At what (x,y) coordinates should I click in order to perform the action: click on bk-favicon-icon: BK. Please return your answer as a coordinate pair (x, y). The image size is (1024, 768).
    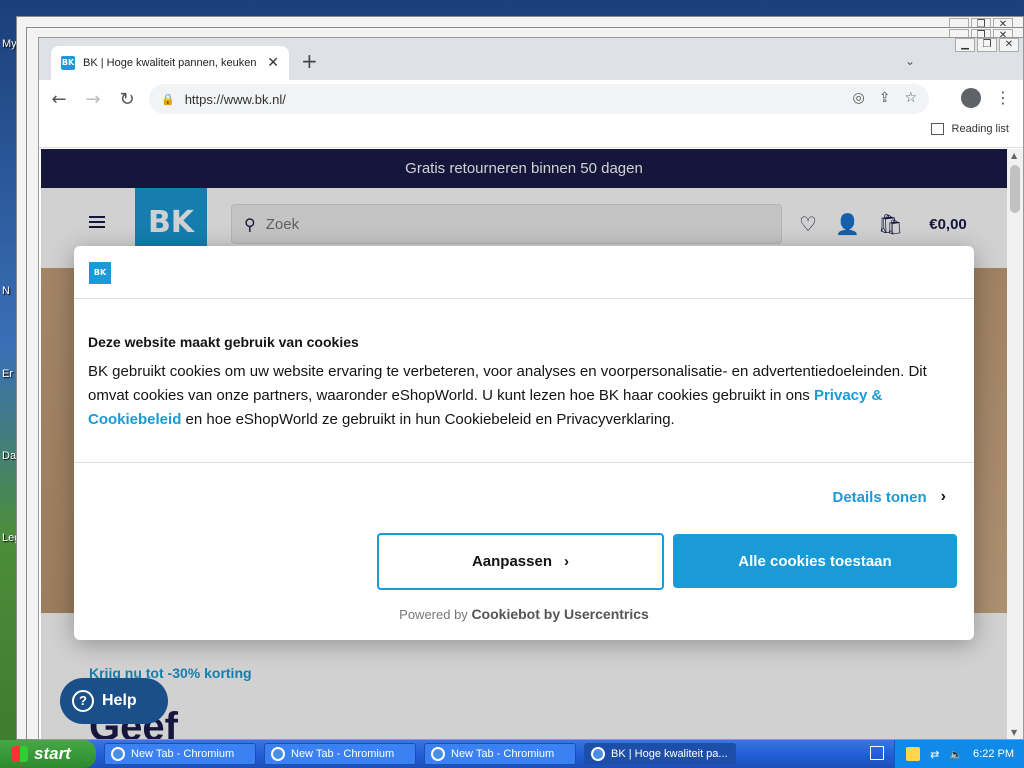
    Looking at the image, I should click on (68, 63).